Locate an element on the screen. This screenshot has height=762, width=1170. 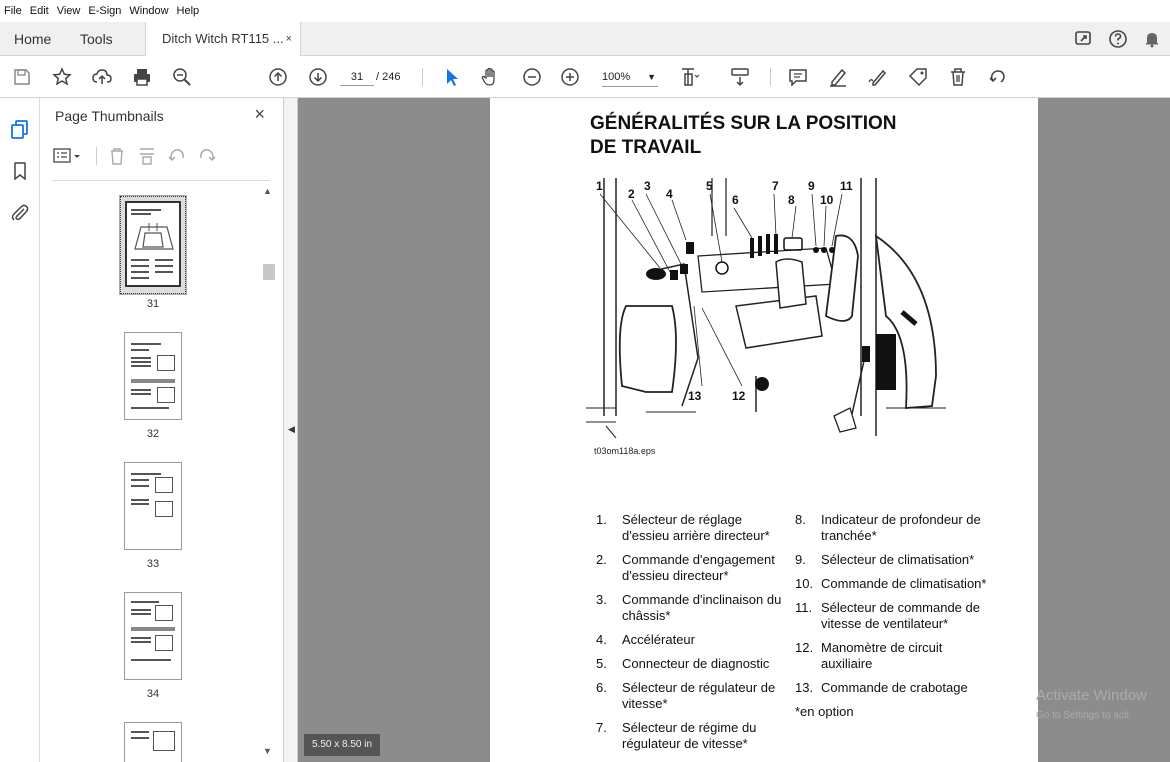
tab-tools: Tools is located at coordinates (96, 39).